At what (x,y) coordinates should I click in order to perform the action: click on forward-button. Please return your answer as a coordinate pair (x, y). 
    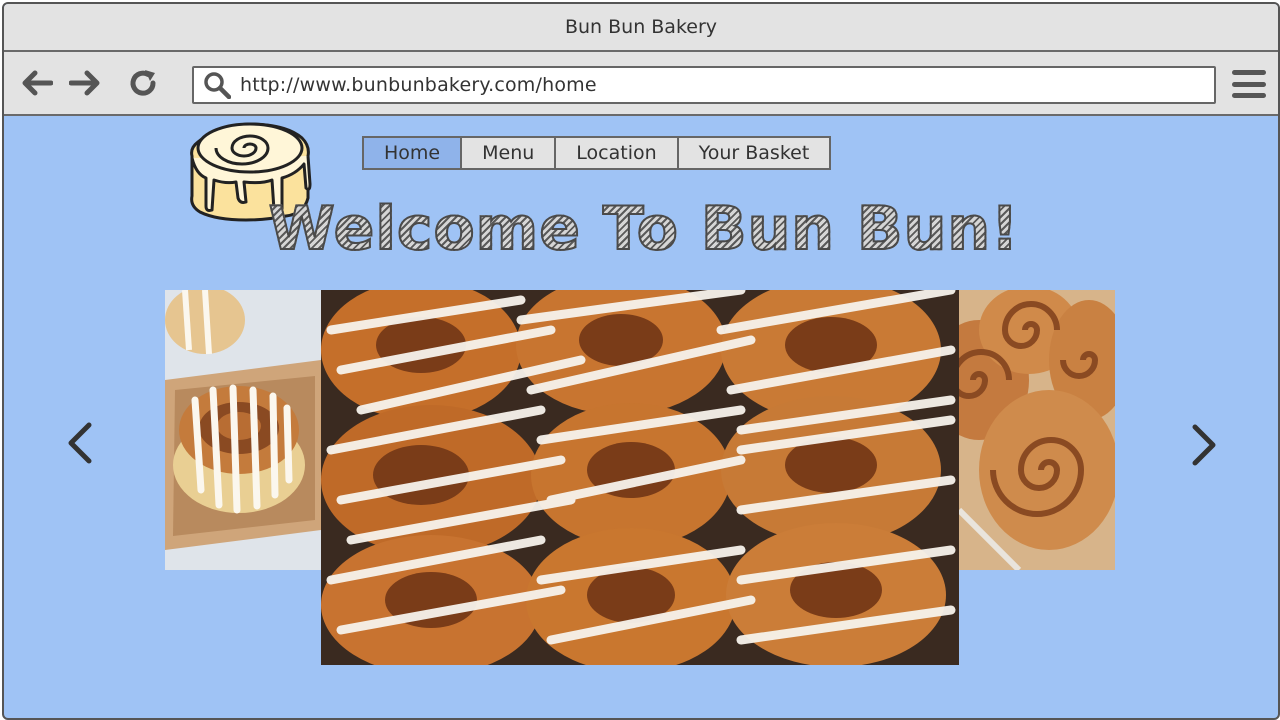
    Looking at the image, I should click on (85, 83).